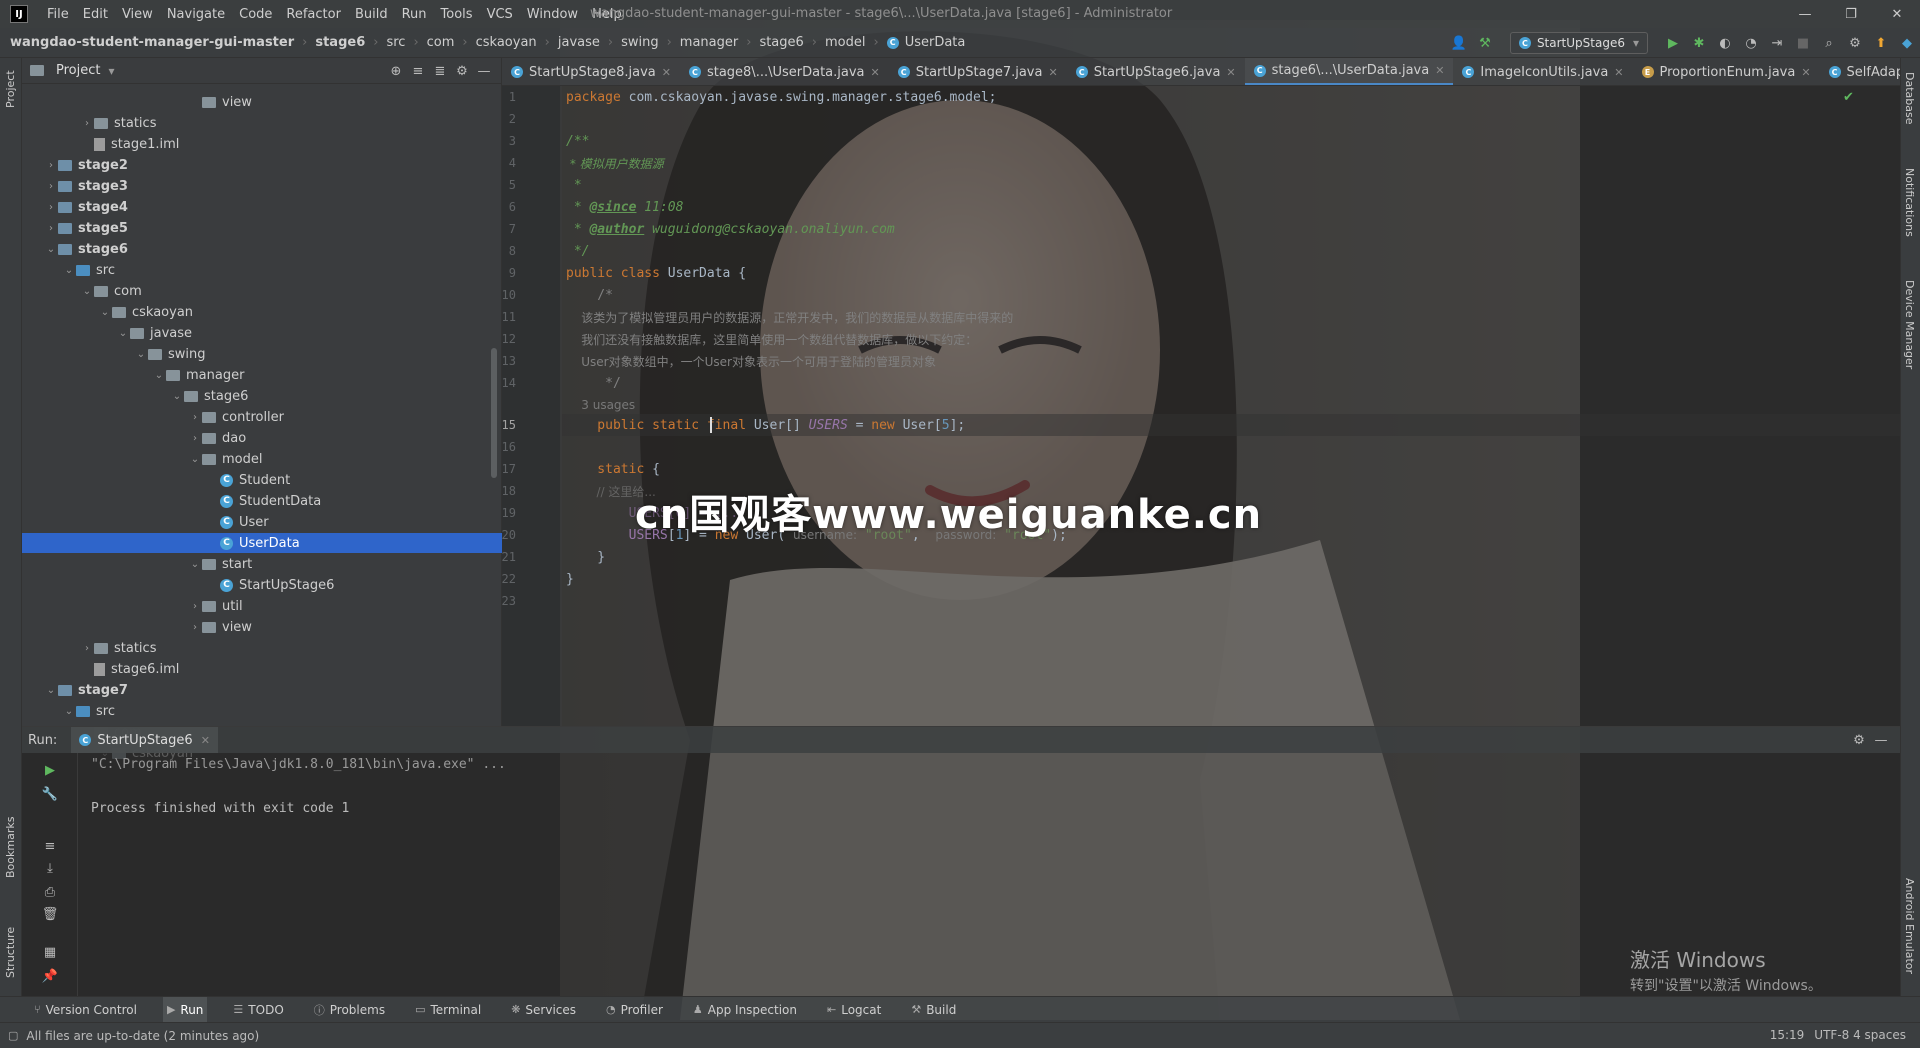 Image resolution: width=1920 pixels, height=1048 pixels. What do you see at coordinates (1848, 97) in the screenshot?
I see `inspection-ok-icon: ✔` at bounding box center [1848, 97].